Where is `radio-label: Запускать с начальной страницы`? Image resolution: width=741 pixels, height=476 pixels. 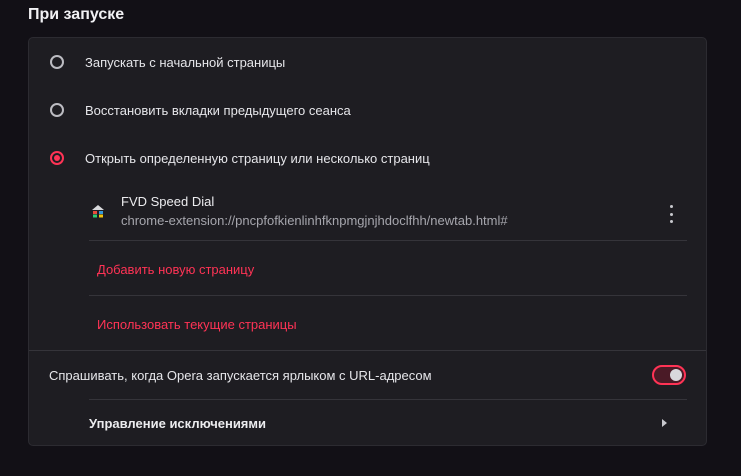
radio-label: Запускать с начальной страницы is located at coordinates (185, 62).